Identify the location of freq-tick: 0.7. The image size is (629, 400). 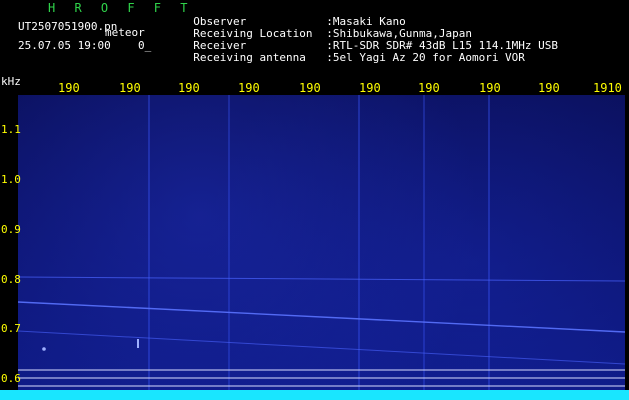
(11, 328).